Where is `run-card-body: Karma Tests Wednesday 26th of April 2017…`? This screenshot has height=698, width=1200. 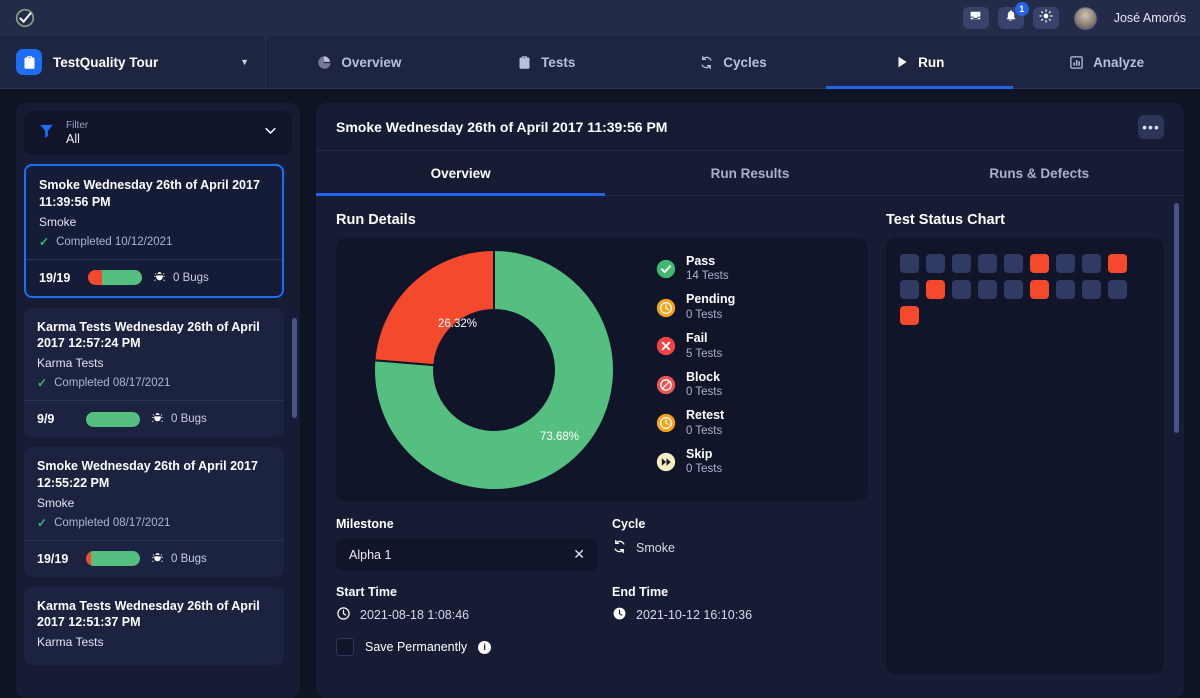
run-card-body: Karma Tests Wednesday 26th of April 2017… is located at coordinates (154, 626).